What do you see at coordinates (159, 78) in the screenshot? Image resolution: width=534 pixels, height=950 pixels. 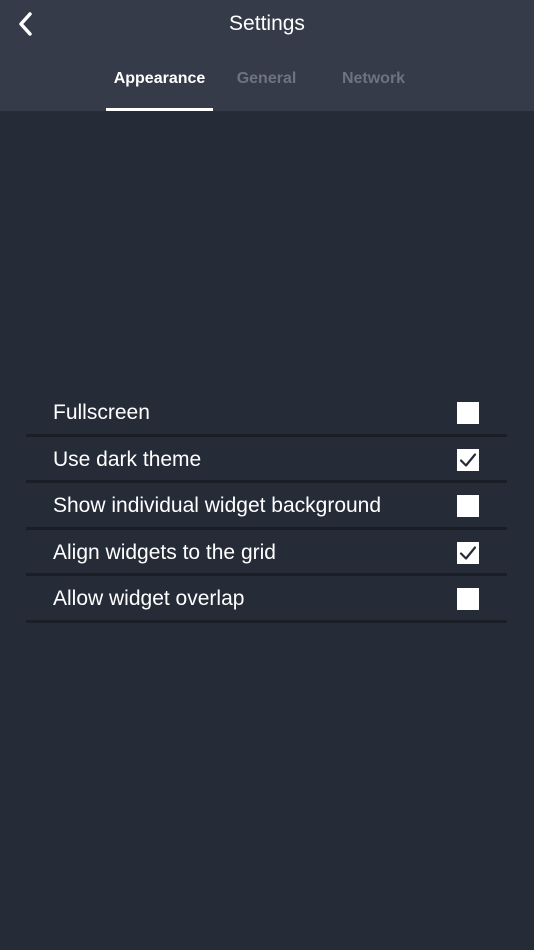 I see `tab-label: Appearance` at bounding box center [159, 78].